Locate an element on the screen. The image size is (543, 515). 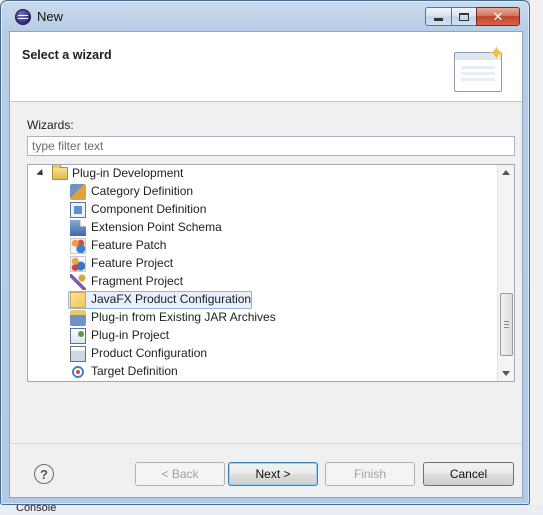
tree-item-label: Feature Patch is located at coordinates (129, 245).